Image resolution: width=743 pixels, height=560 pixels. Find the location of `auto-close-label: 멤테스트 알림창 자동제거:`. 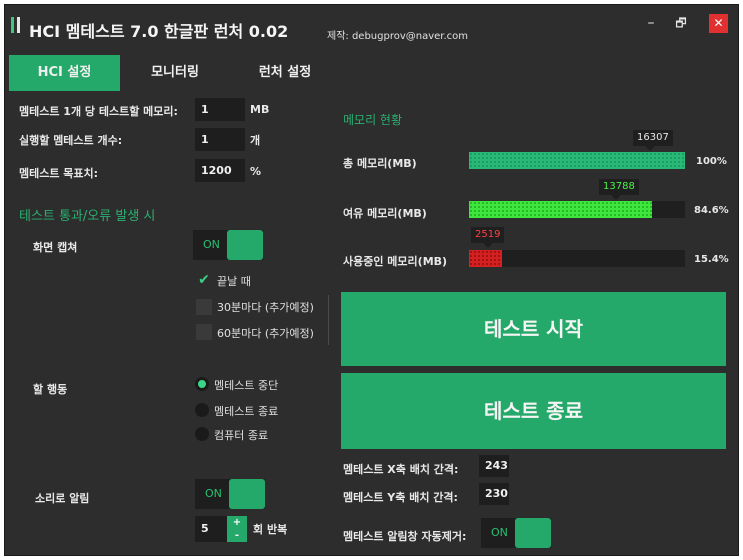

auto-close-label: 멤테스트 알림창 자동제거: is located at coordinates (405, 536).